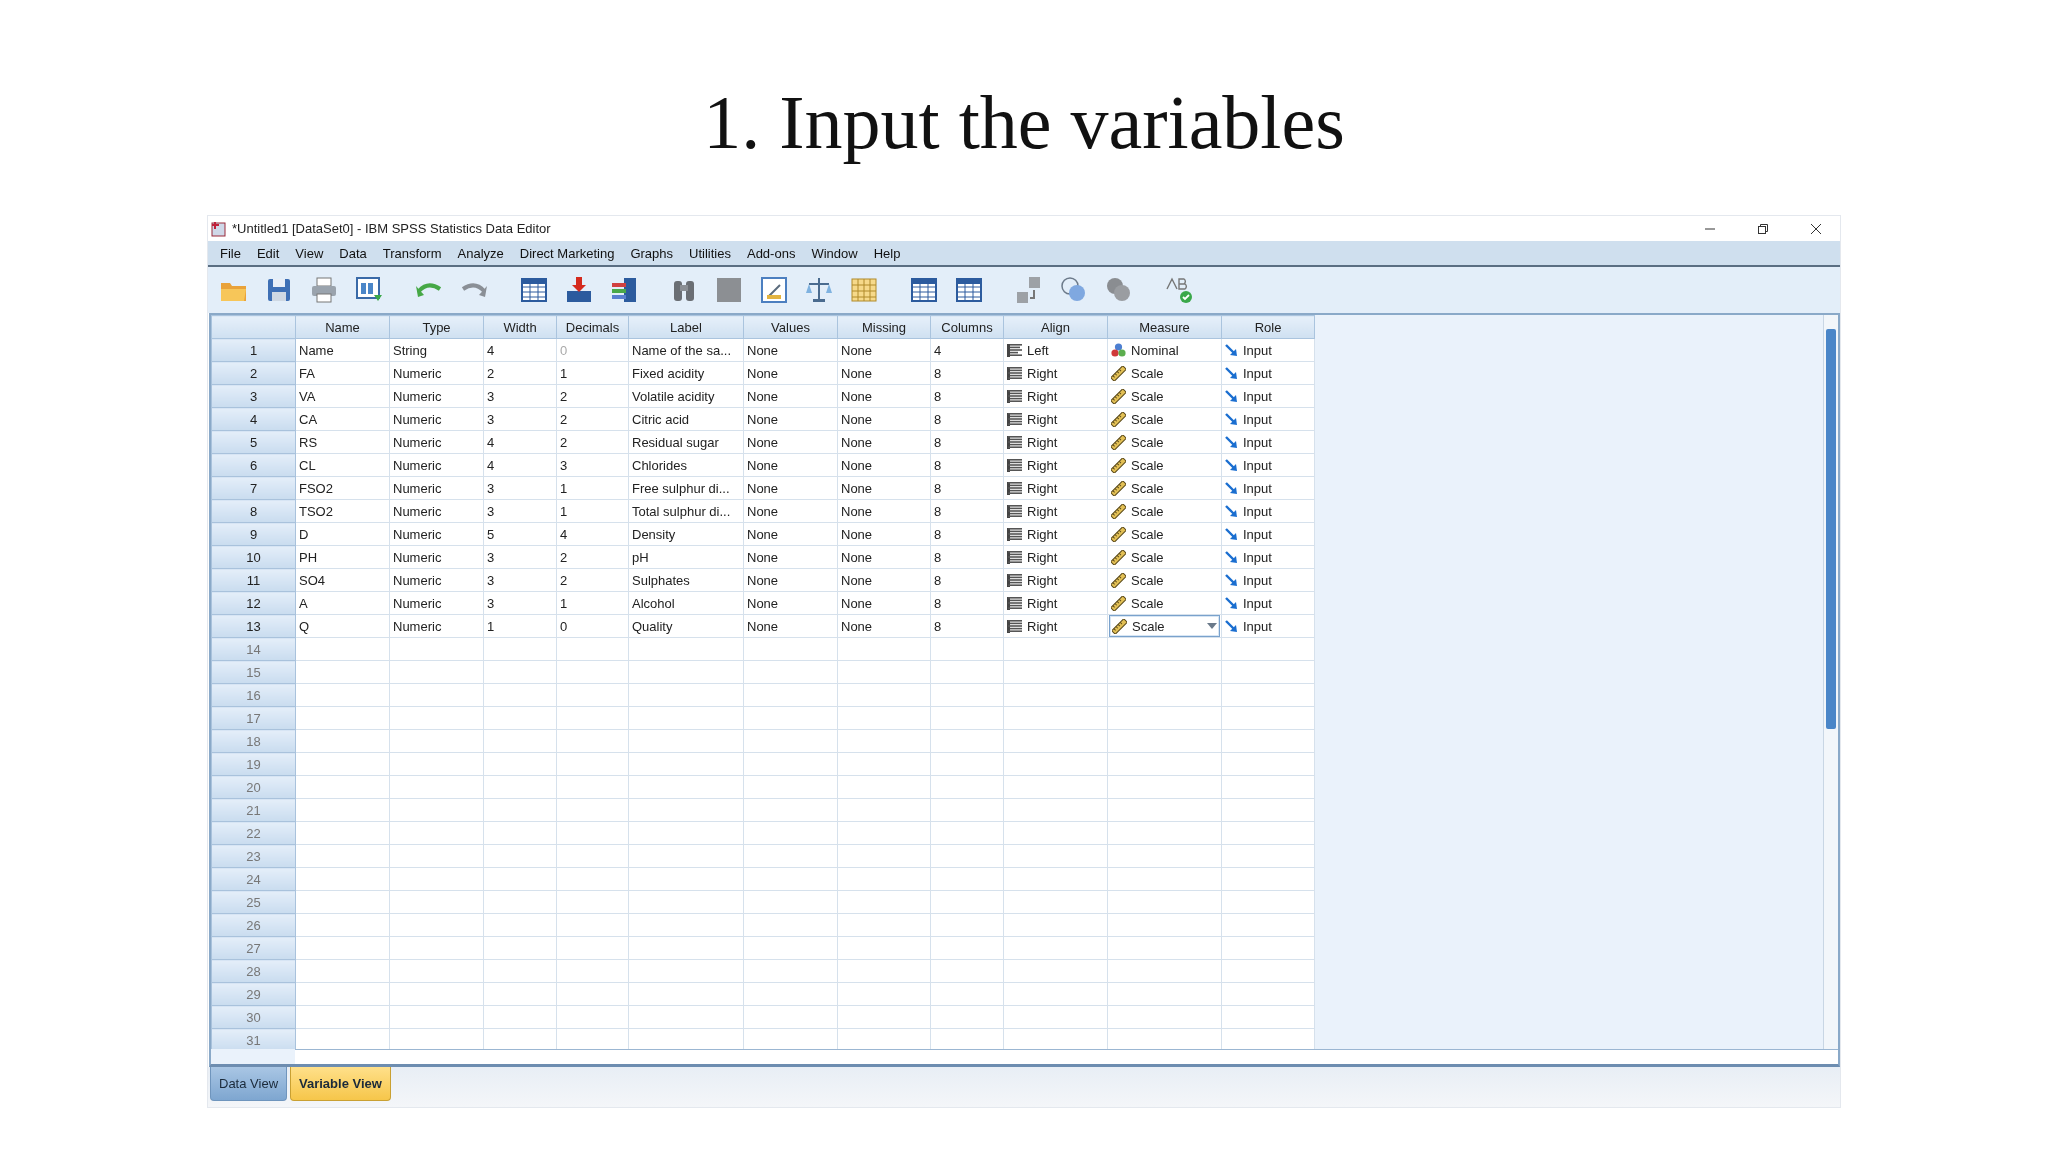 The width and height of the screenshot is (2048, 1152). Describe the element at coordinates (253, 465) in the screenshot. I see `row-header: 6` at that location.